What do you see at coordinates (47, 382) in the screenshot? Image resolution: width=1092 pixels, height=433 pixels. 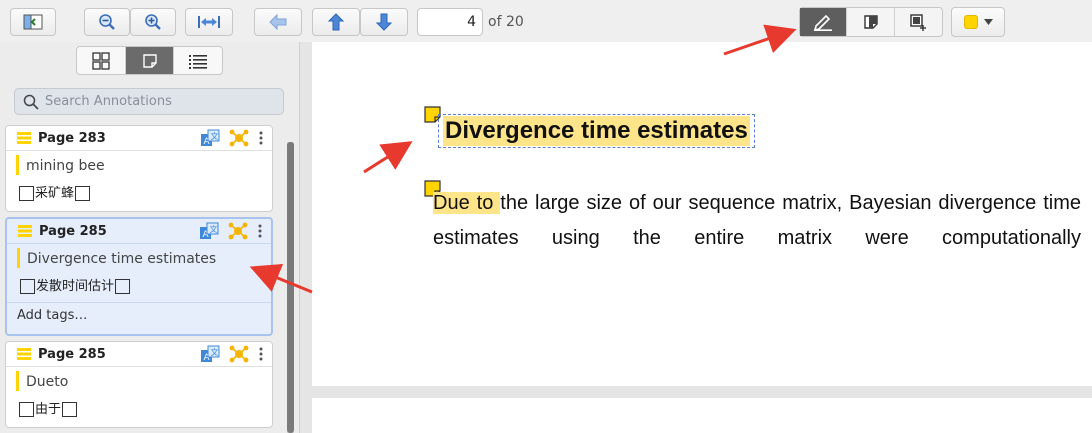 I see `annotation-text: Dueto` at bounding box center [47, 382].